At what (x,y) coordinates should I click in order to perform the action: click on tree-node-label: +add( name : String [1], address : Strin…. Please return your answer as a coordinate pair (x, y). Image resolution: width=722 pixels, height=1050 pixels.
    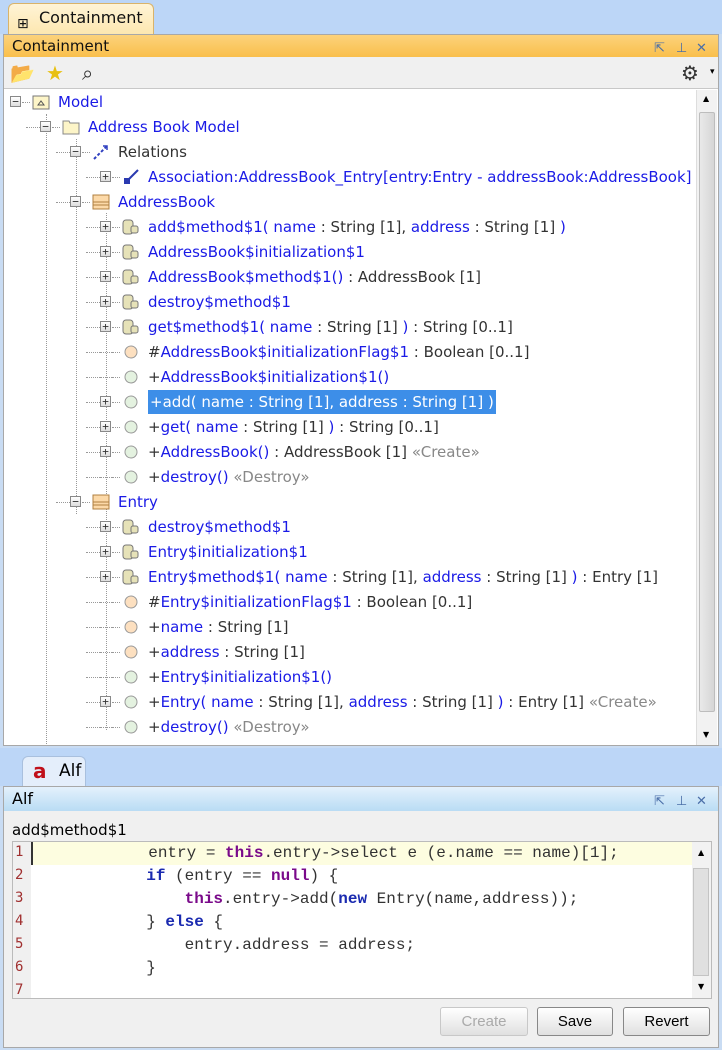
    Looking at the image, I should click on (322, 402).